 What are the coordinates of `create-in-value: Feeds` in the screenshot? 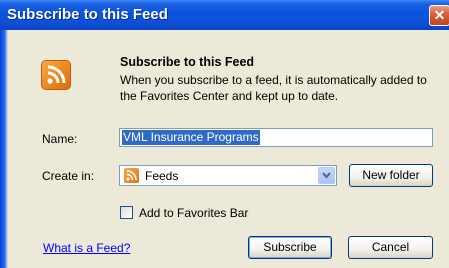 It's located at (162, 176).